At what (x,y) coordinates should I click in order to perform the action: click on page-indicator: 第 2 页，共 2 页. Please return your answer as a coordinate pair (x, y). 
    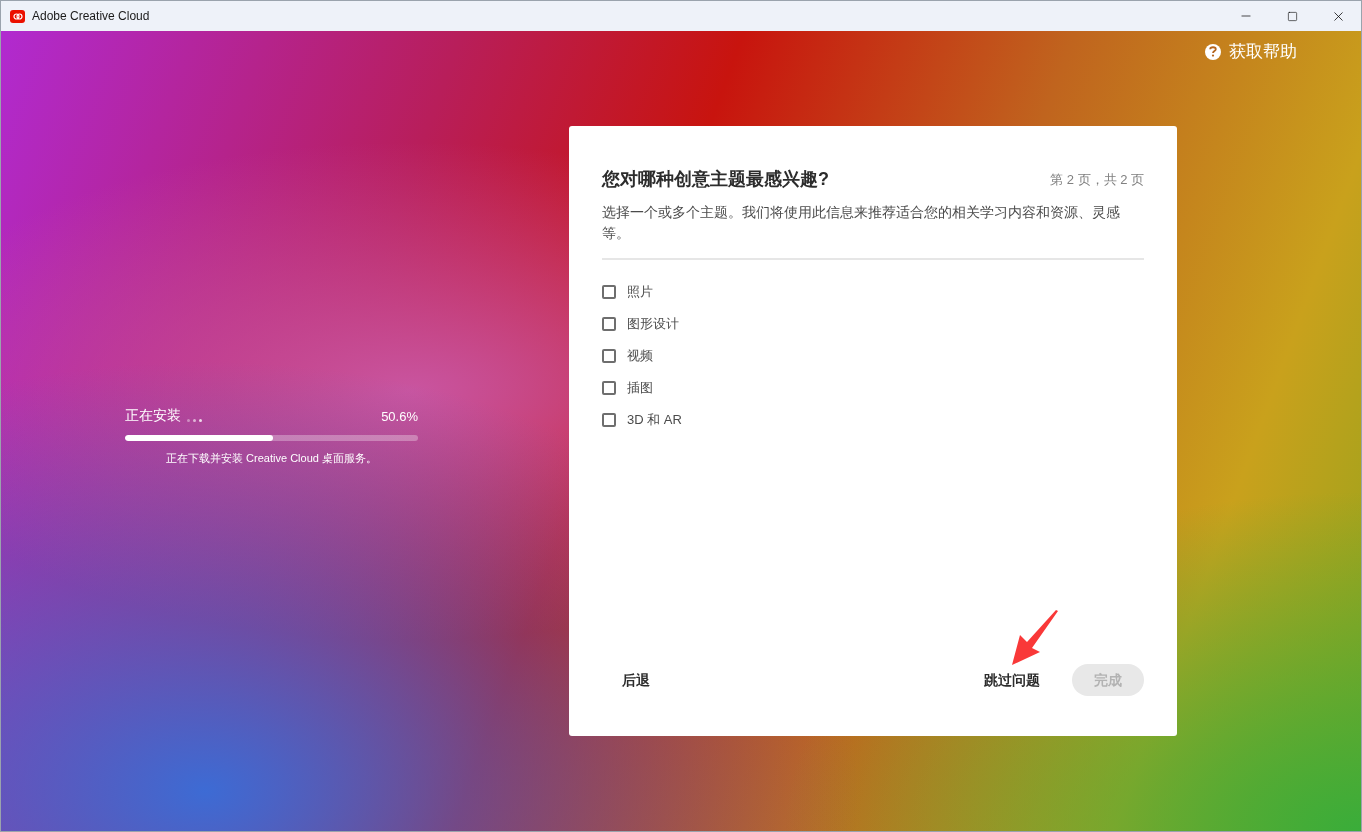
    Looking at the image, I should click on (1097, 180).